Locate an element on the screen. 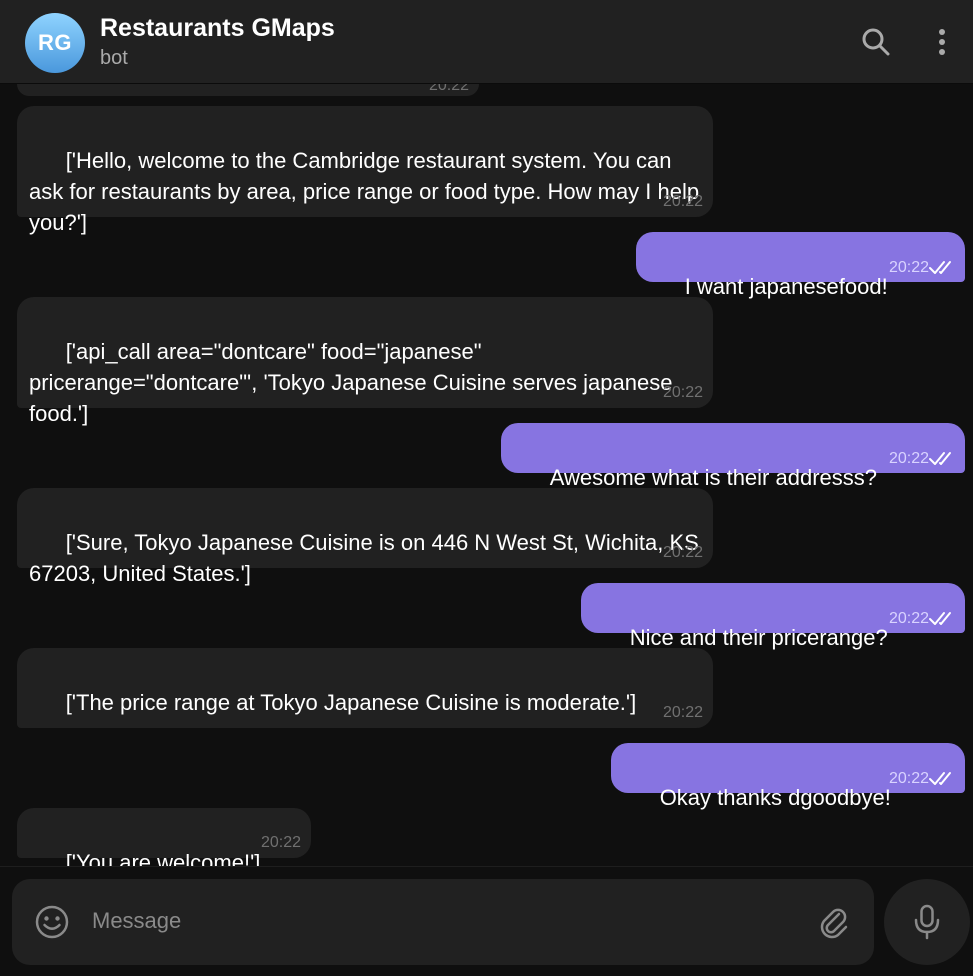 The image size is (973, 976). outgoing-message: I want japanesefood! 20:22 is located at coordinates (800, 265).